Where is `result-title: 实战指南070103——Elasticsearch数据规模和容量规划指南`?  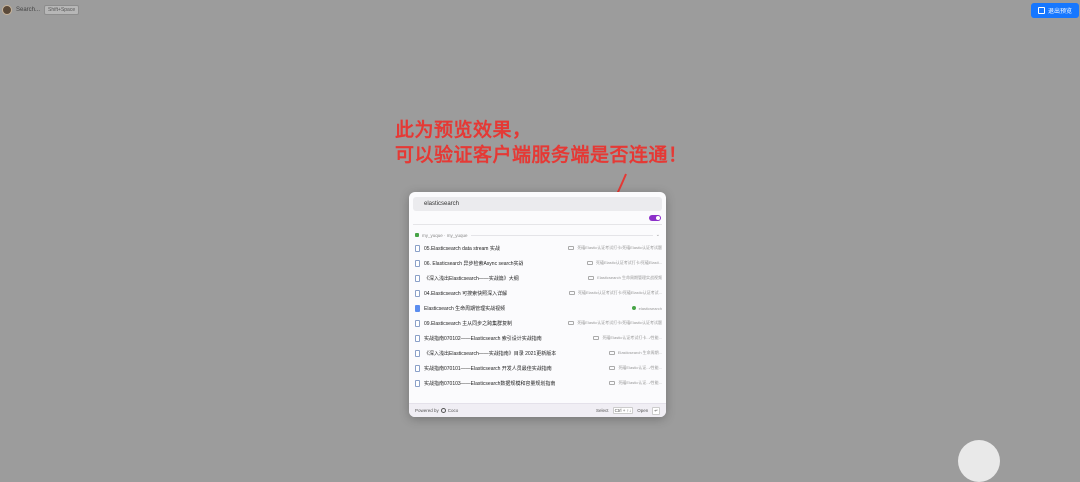 result-title: 实战指南070103——Elasticsearch数据规模和容量规划指南 is located at coordinates (490, 383).